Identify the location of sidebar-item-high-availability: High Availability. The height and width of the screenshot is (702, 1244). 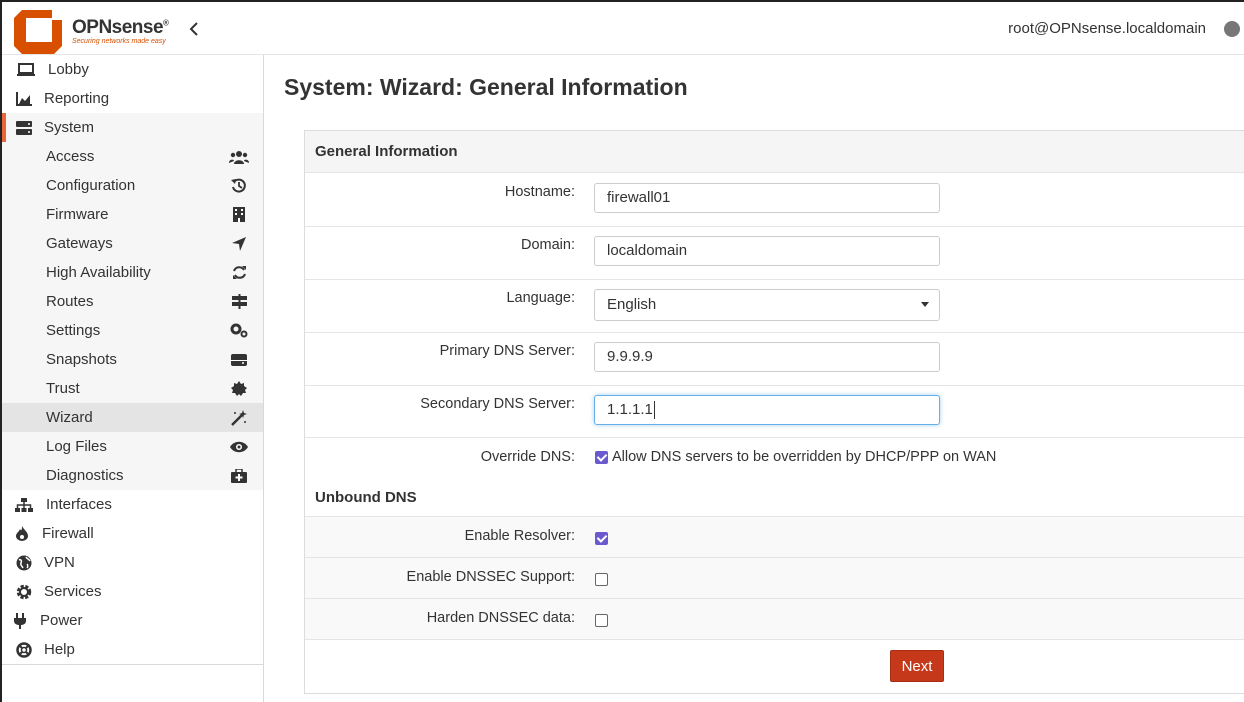
(132, 272).